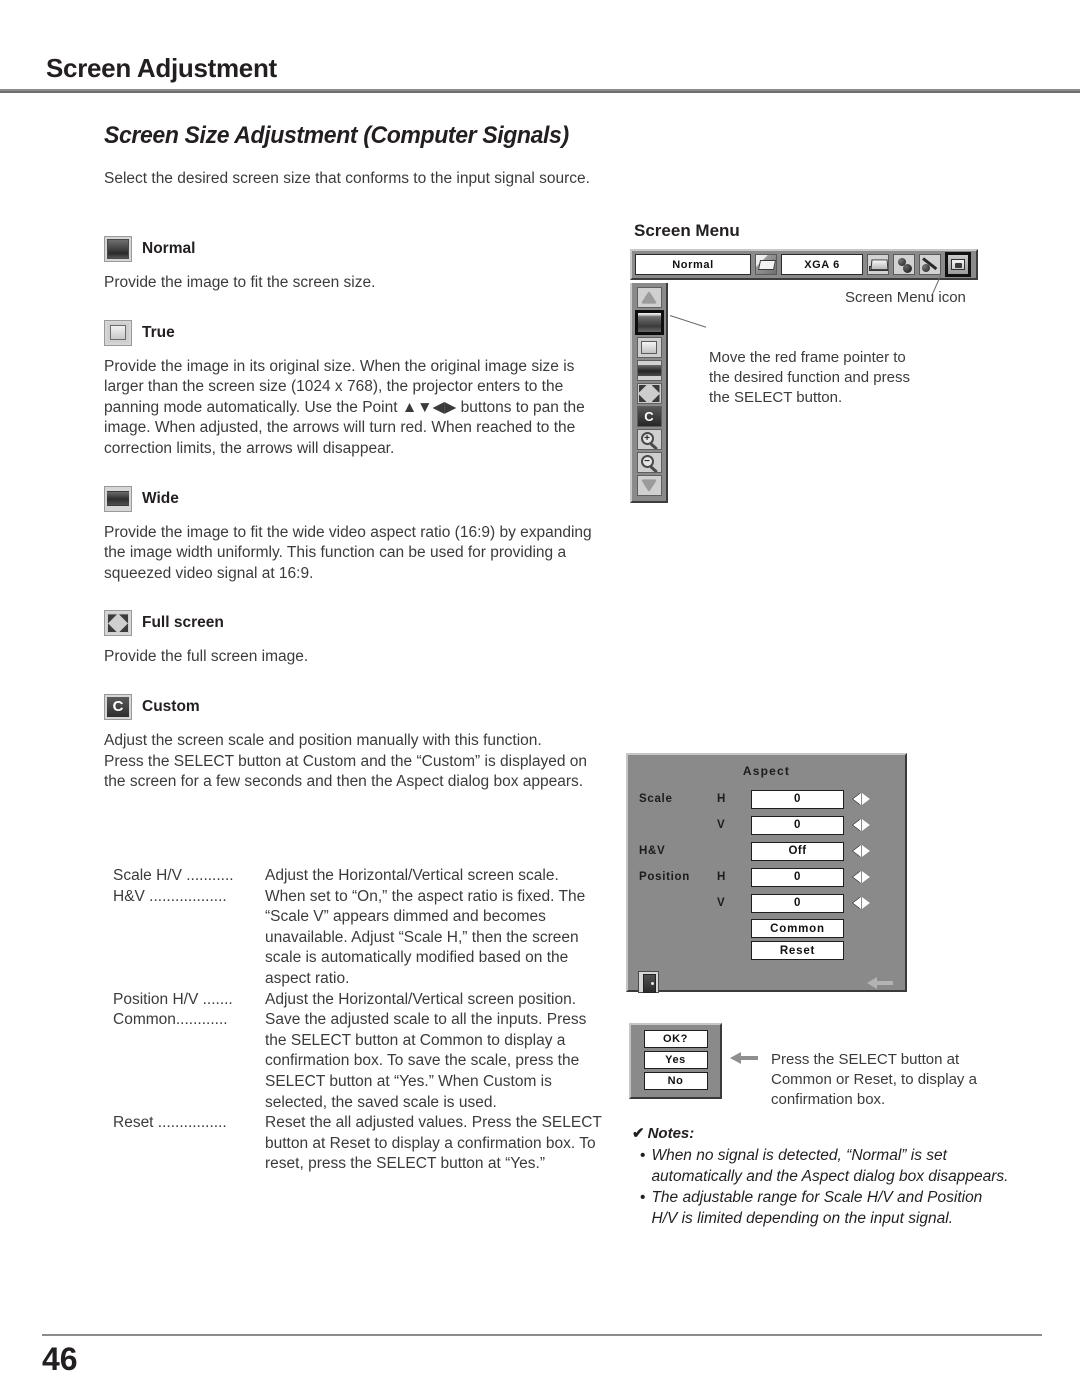 The image size is (1080, 1397). Describe the element at coordinates (905, 297) in the screenshot. I see `callout-screen-menu-icon: Screen Menu icon` at that location.